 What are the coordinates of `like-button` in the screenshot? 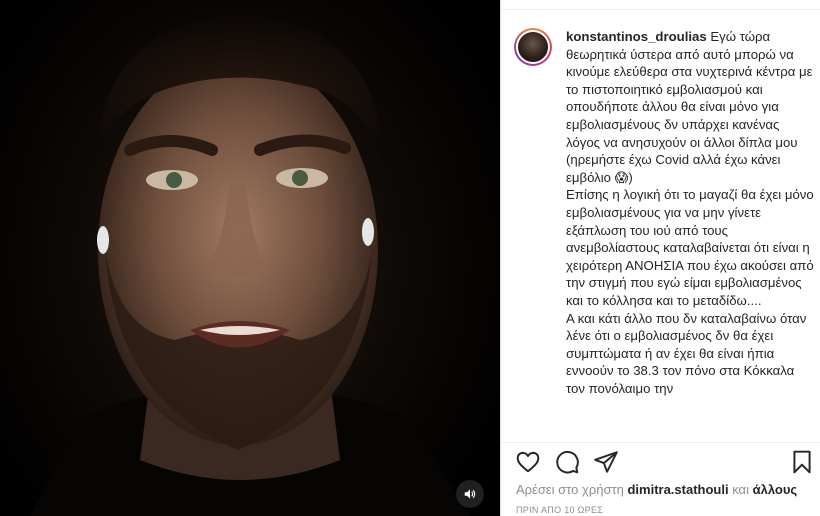 It's located at (528, 462).